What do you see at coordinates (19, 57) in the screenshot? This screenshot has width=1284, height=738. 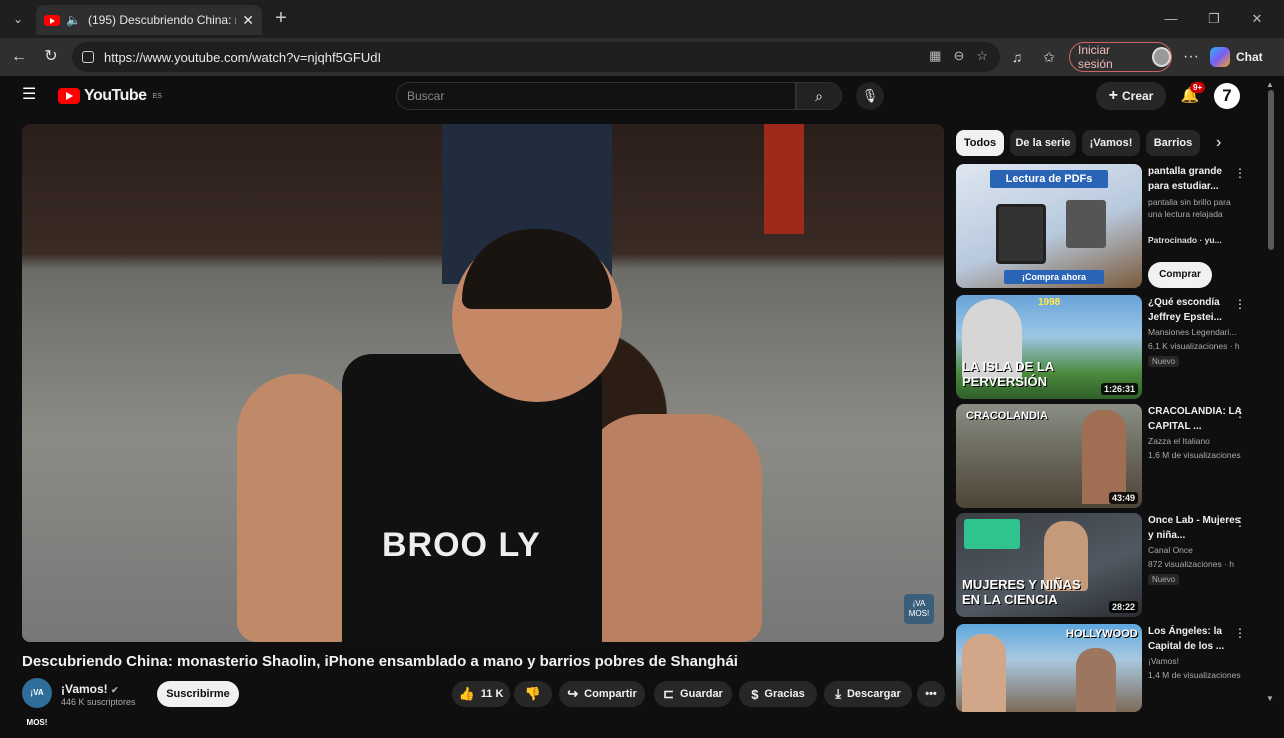 I see `back-arrow-icon: ←` at bounding box center [19, 57].